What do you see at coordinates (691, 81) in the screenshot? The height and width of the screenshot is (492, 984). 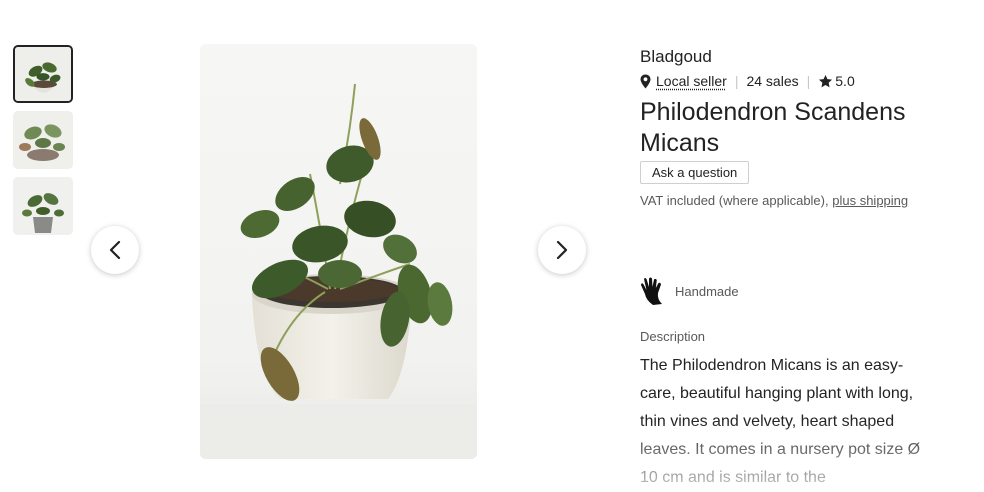 I see `local-seller-link: Local seller` at bounding box center [691, 81].